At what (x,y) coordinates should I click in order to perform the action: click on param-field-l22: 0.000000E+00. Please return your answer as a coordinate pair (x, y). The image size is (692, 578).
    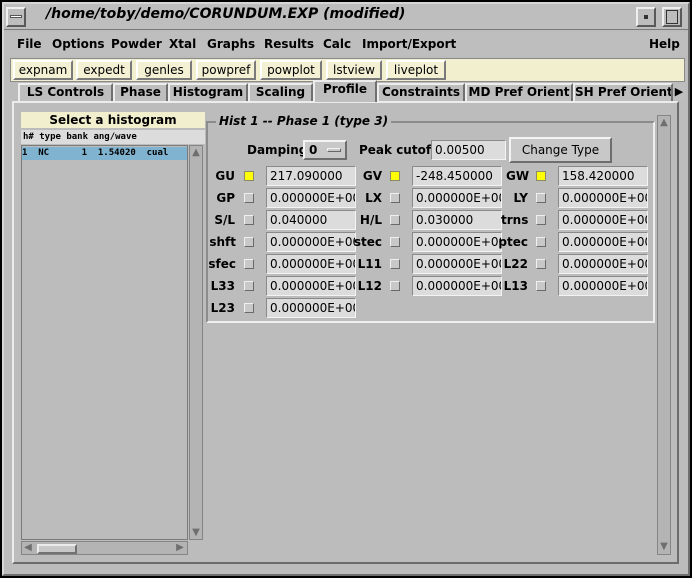
    Looking at the image, I should click on (603, 264).